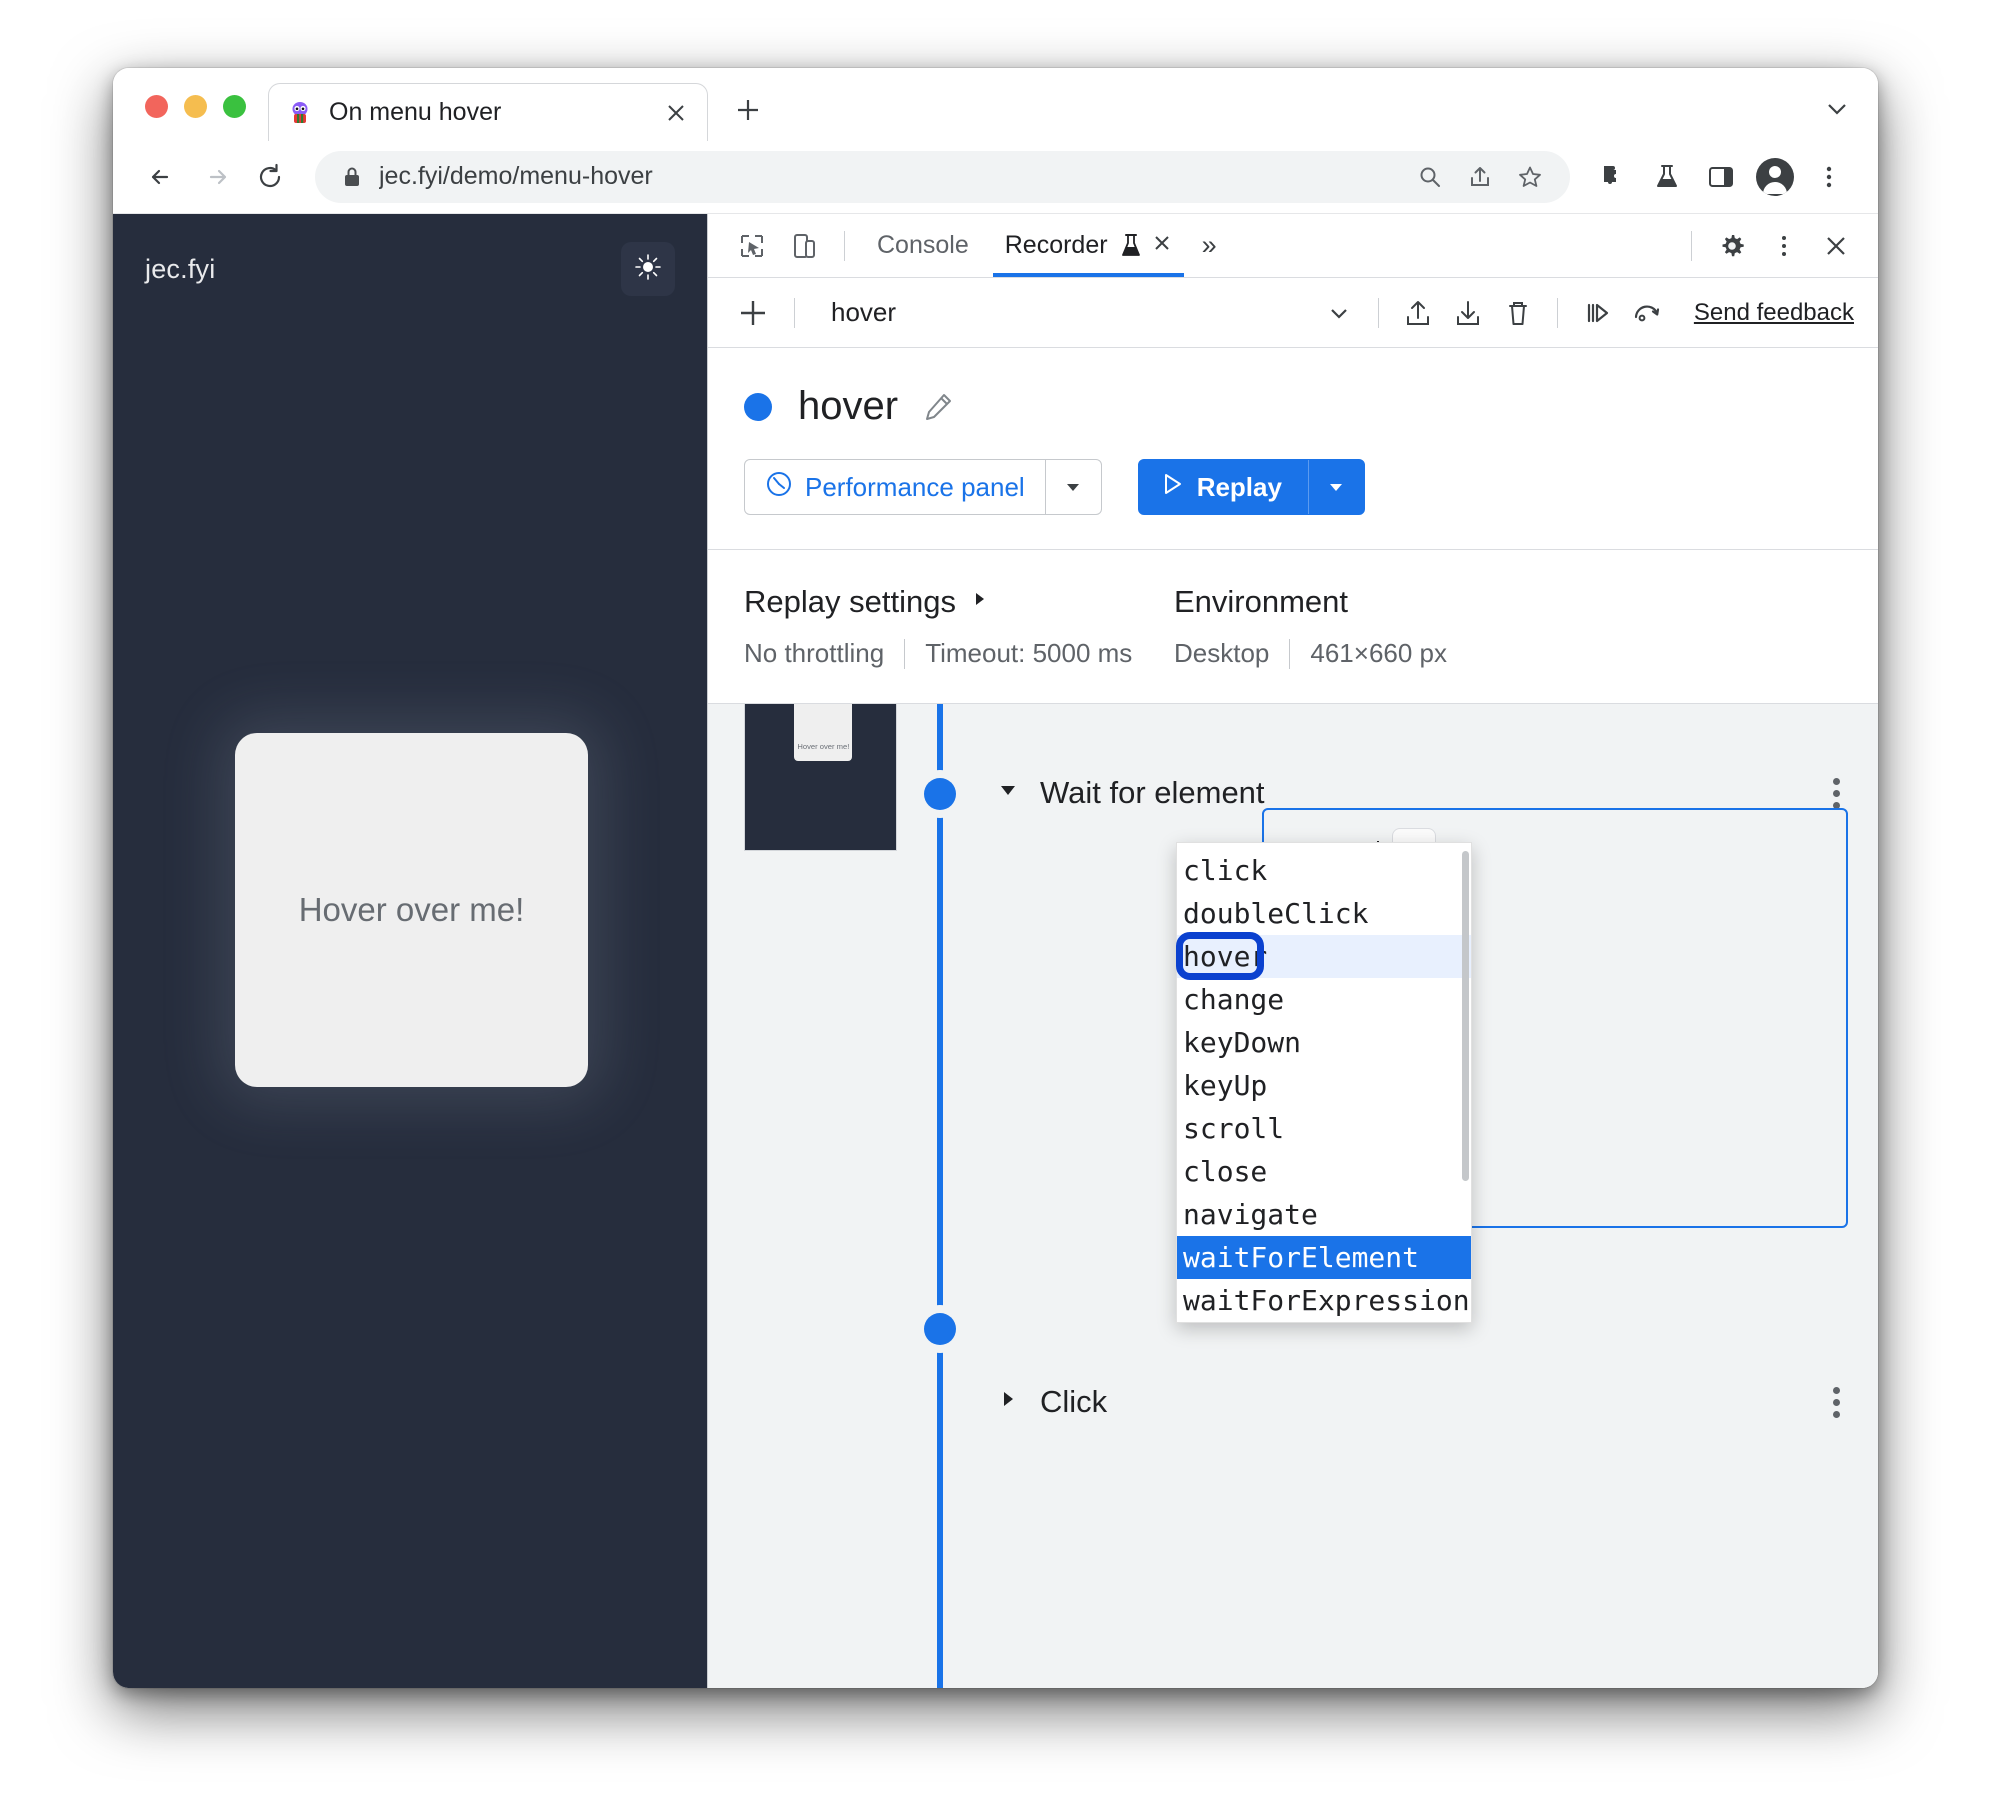 Image resolution: width=1990 pixels, height=1816 pixels. What do you see at coordinates (1324, 1257) in the screenshot?
I see `autocomplete-option-waitforelement: waitForElement` at bounding box center [1324, 1257].